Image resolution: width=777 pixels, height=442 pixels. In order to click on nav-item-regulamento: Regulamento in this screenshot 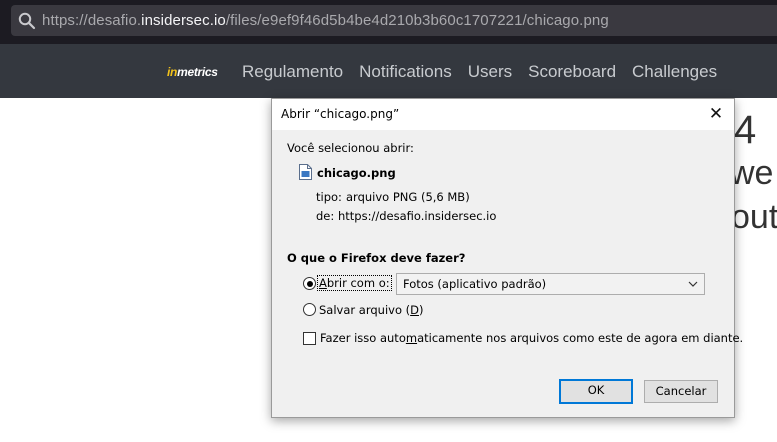, I will do `click(292, 73)`.